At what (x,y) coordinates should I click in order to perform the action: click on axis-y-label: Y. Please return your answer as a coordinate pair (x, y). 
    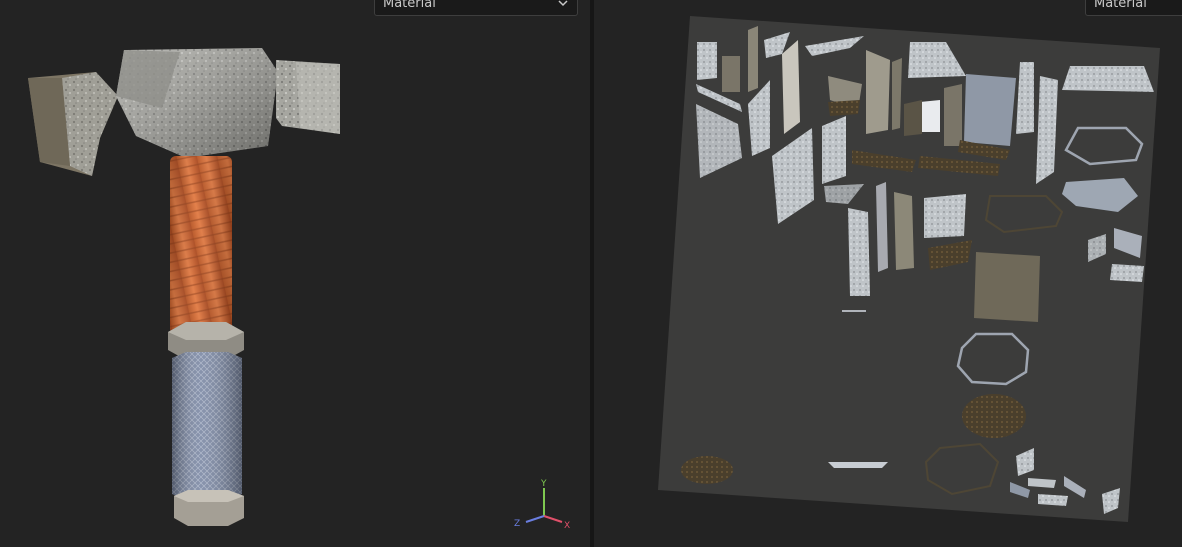
    Looking at the image, I should click on (543, 484).